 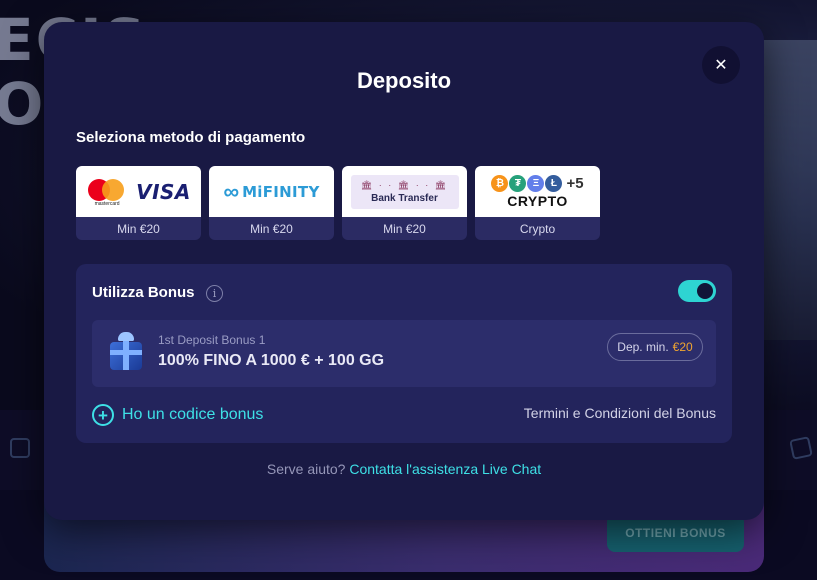 What do you see at coordinates (445, 469) in the screenshot?
I see `live-chat-link: Contatta l'assistenza Live Chat` at bounding box center [445, 469].